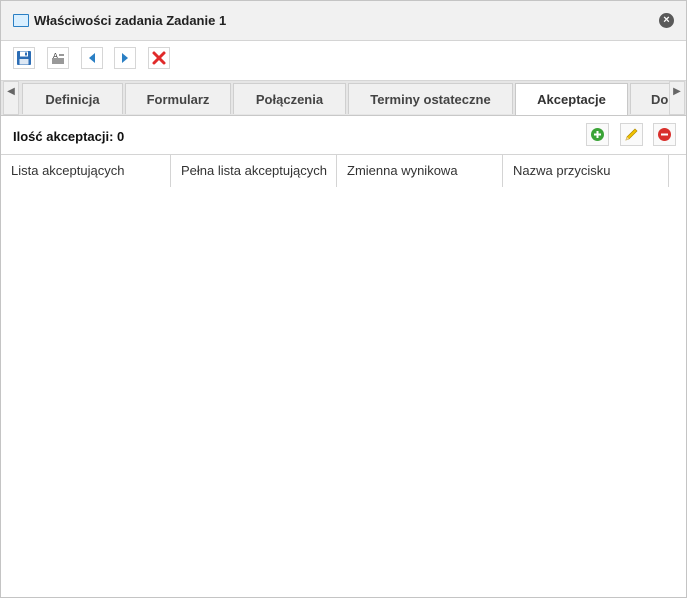 The image size is (687, 598). I want to click on properties-button: A, so click(58, 58).